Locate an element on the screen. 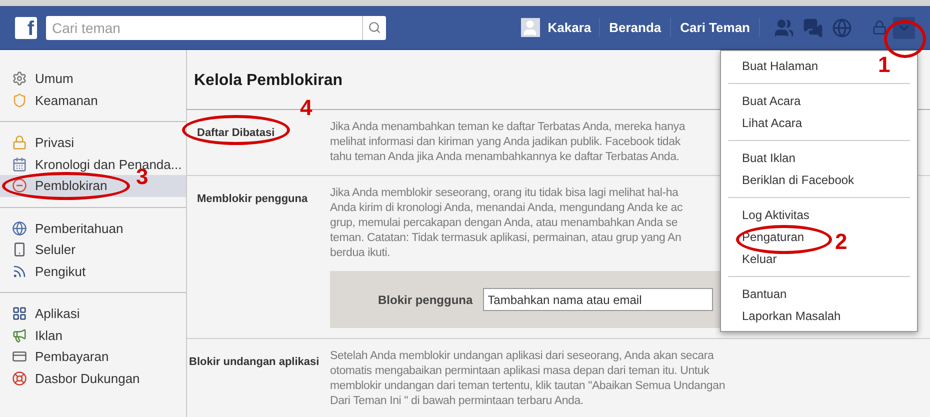 The width and height of the screenshot is (930, 417). logo: f is located at coordinates (26, 27).